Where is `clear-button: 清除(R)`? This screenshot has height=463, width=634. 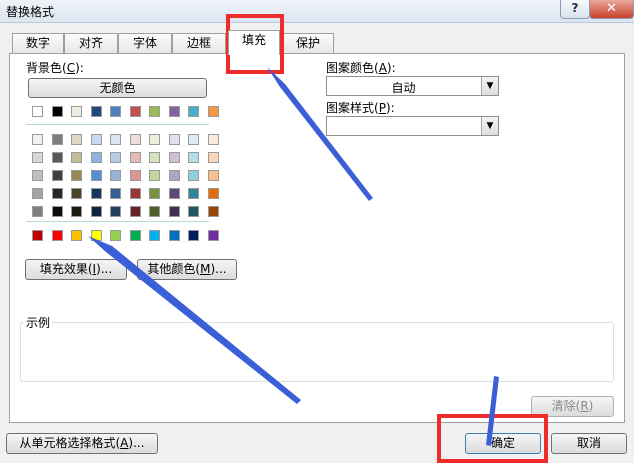 clear-button: 清除(R) is located at coordinates (572, 406).